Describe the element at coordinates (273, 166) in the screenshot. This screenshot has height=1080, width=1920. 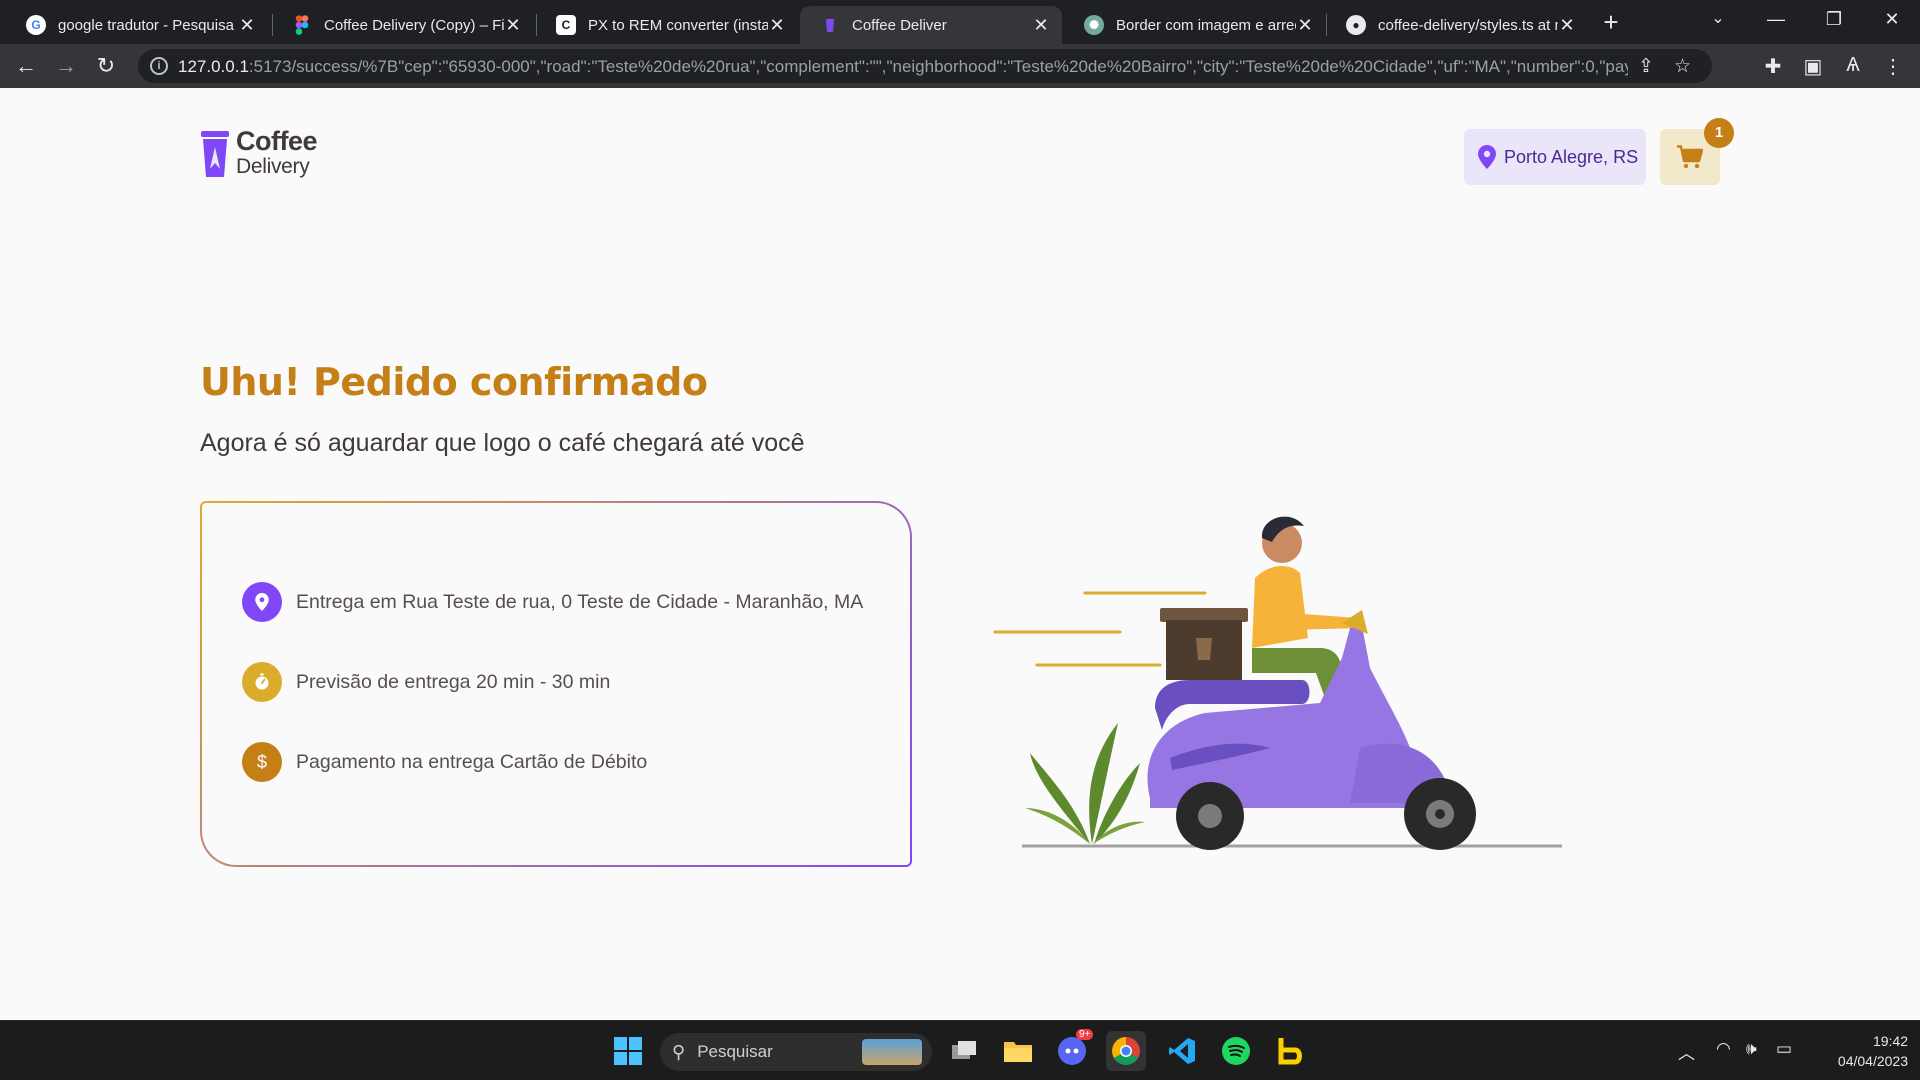
I see `logo-line-delivery: Delivery` at that location.